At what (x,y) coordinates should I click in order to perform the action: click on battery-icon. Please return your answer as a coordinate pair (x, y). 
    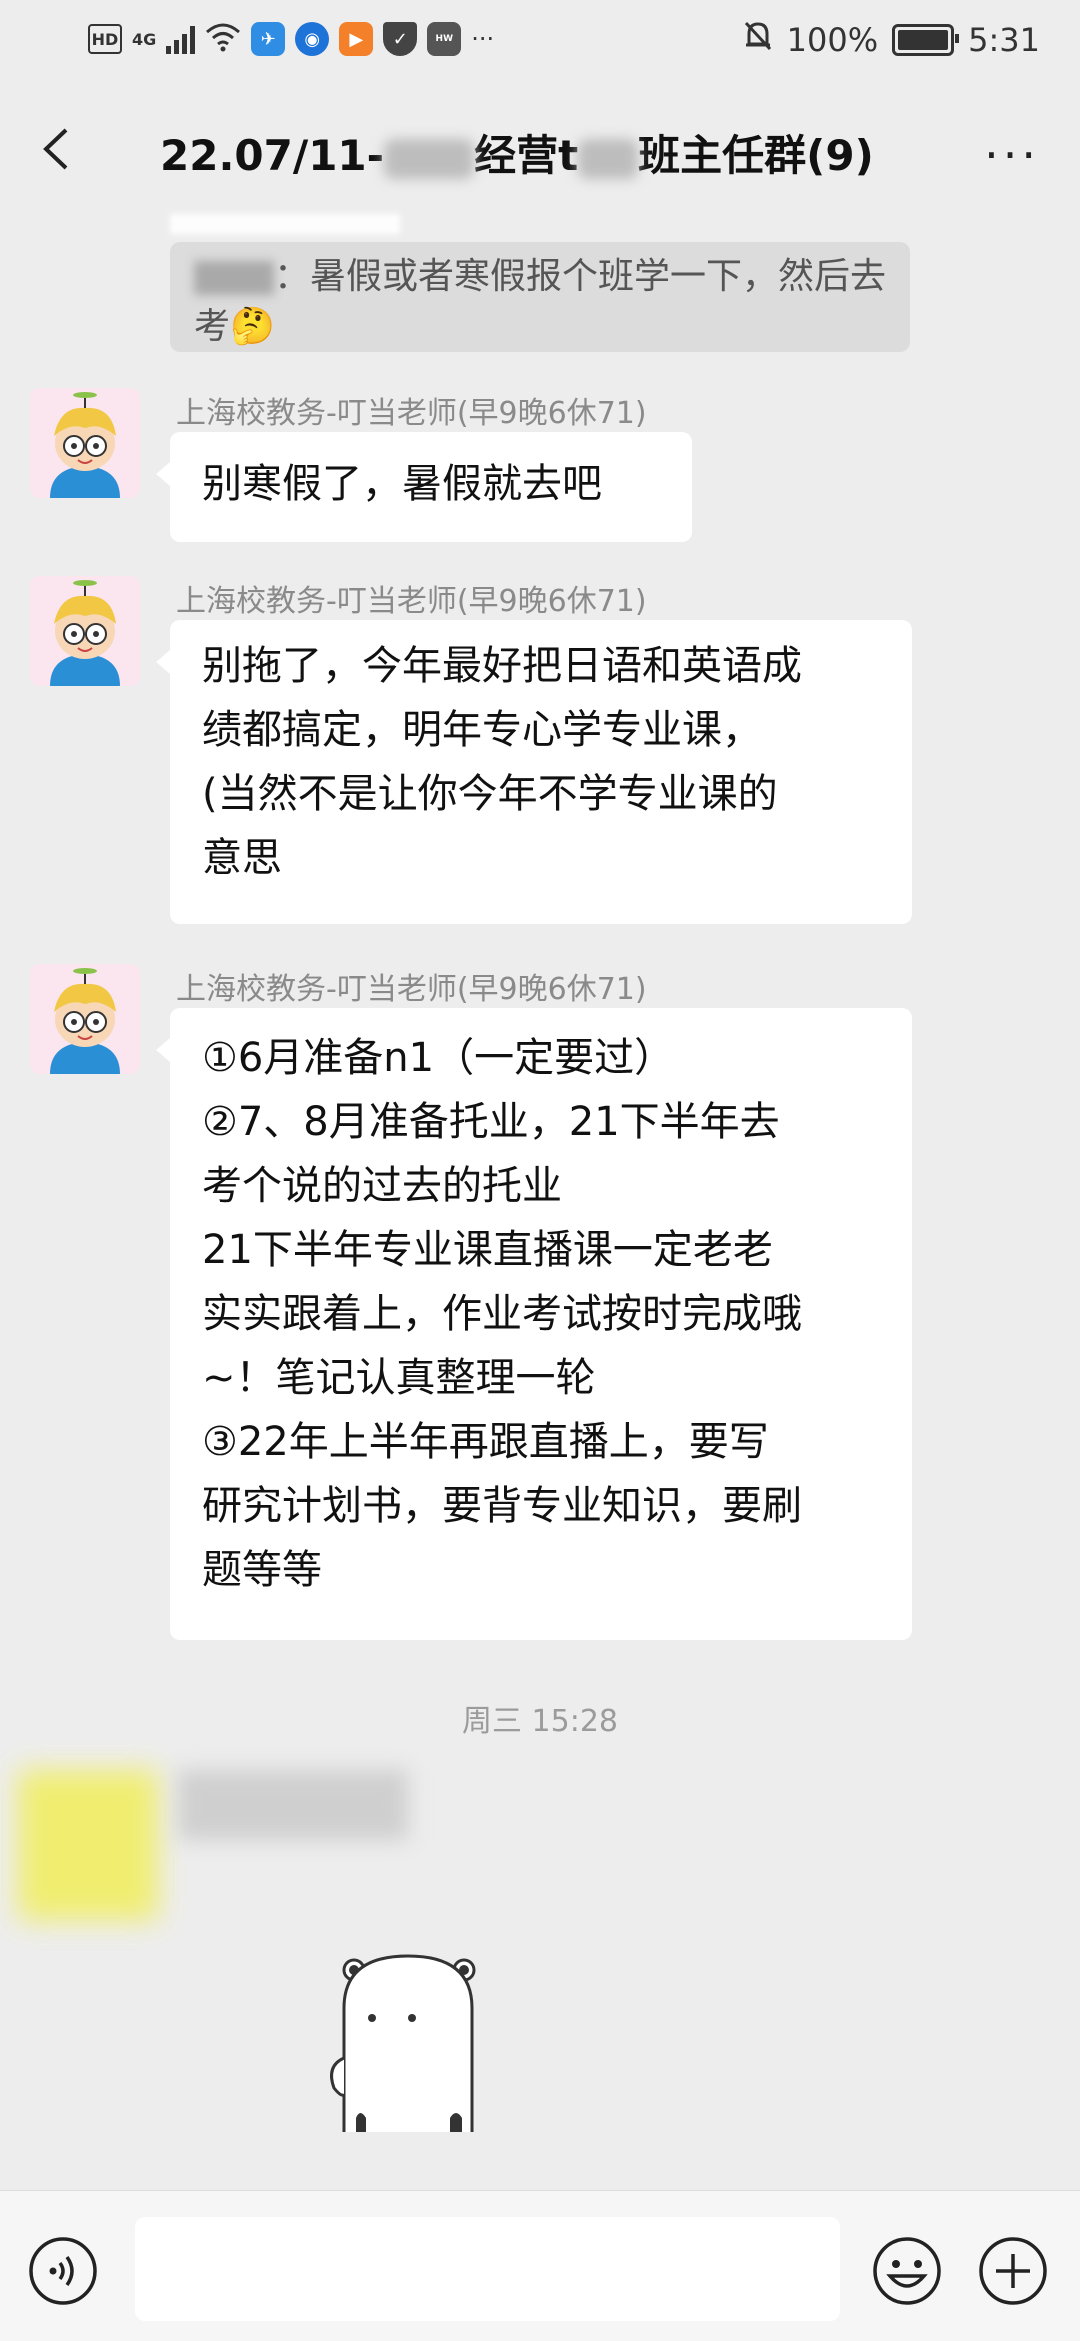
    Looking at the image, I should click on (926, 40).